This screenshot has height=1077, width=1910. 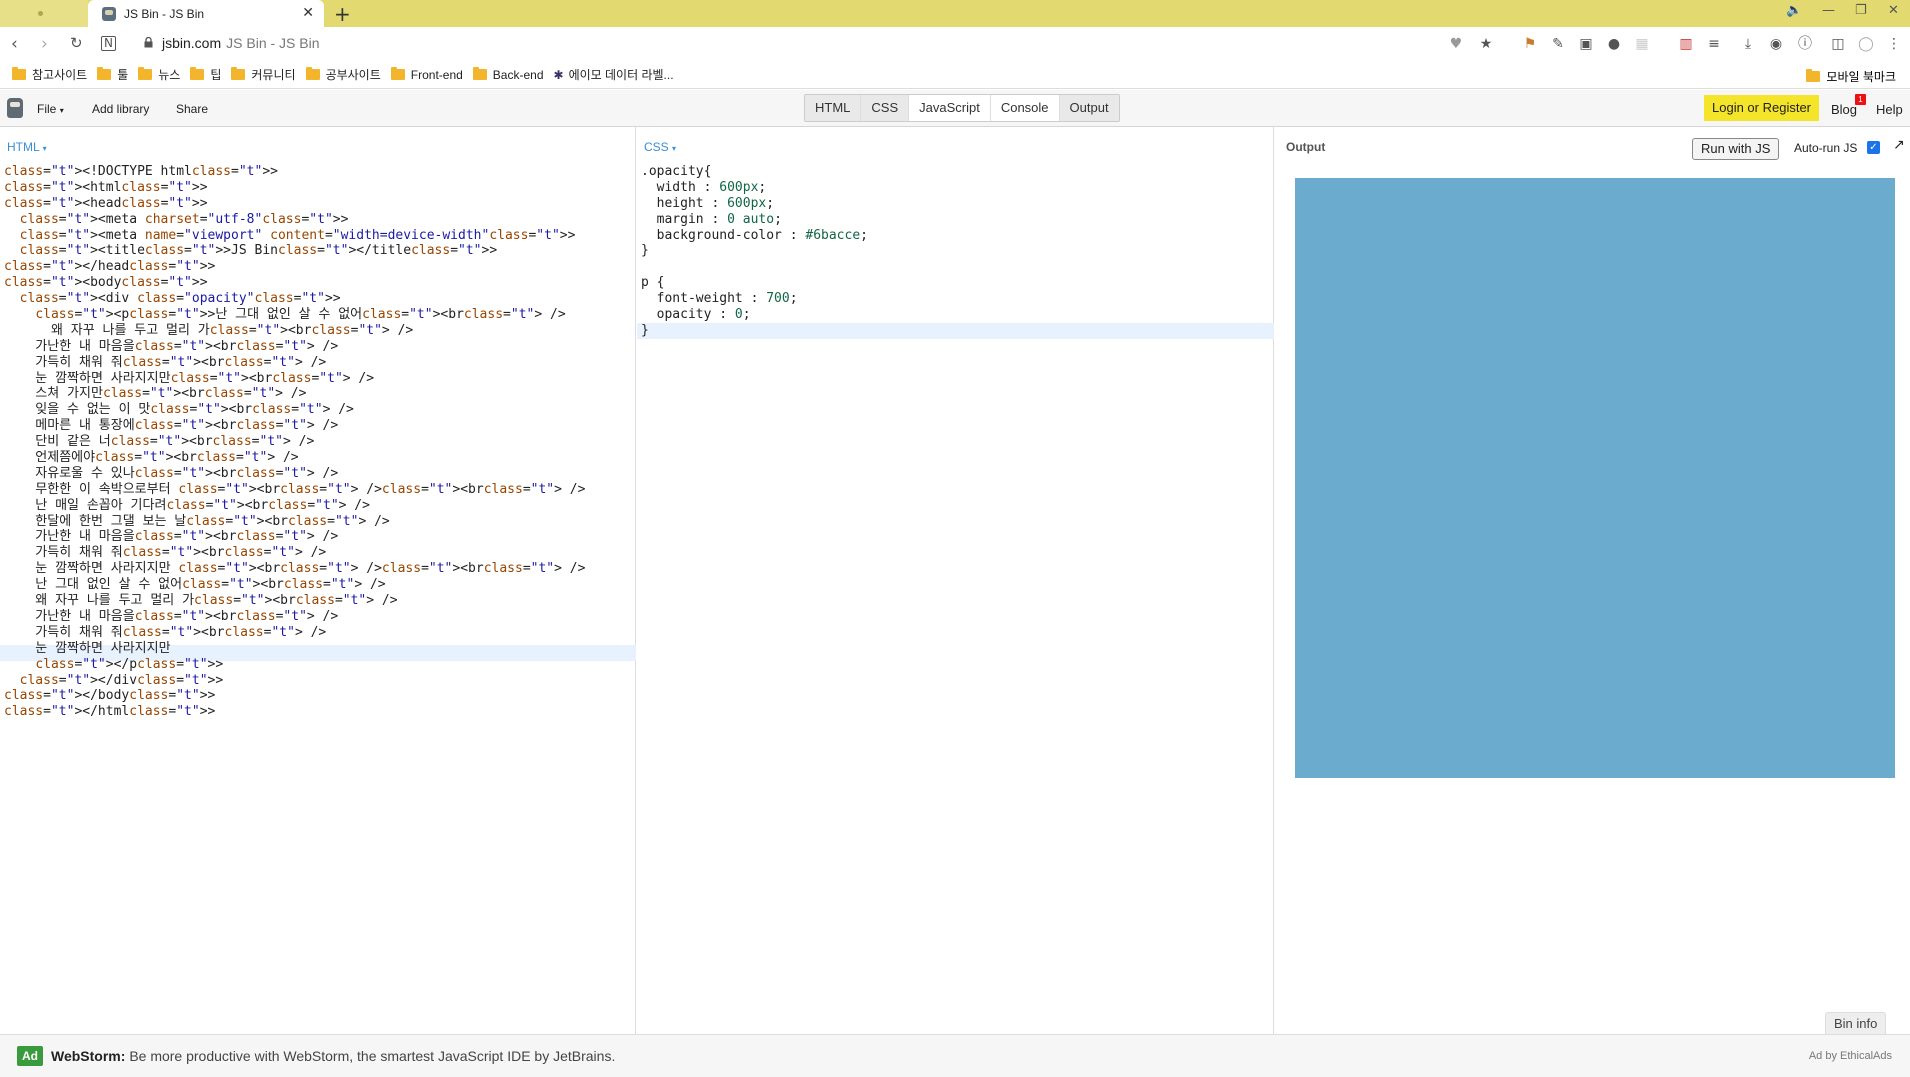 What do you see at coordinates (1736, 149) in the screenshot?
I see `run-with-js-button: Run with JS` at bounding box center [1736, 149].